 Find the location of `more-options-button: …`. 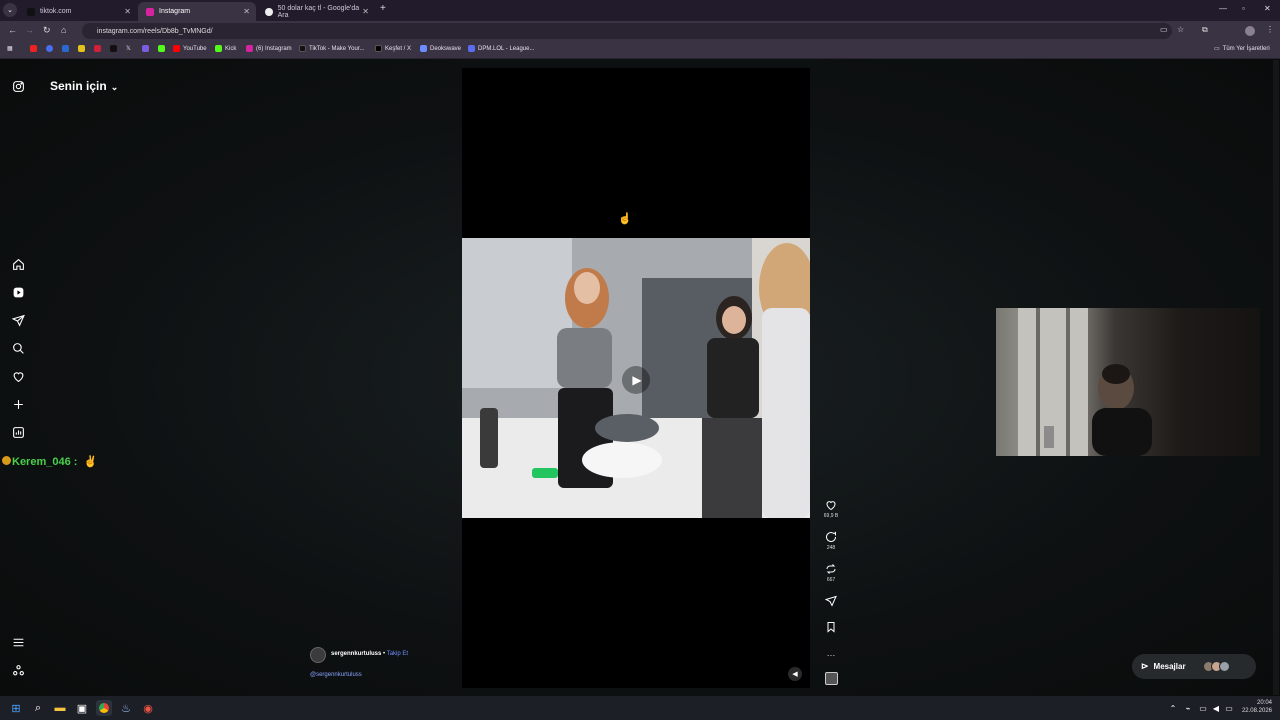

more-options-button: … is located at coordinates (831, 653).